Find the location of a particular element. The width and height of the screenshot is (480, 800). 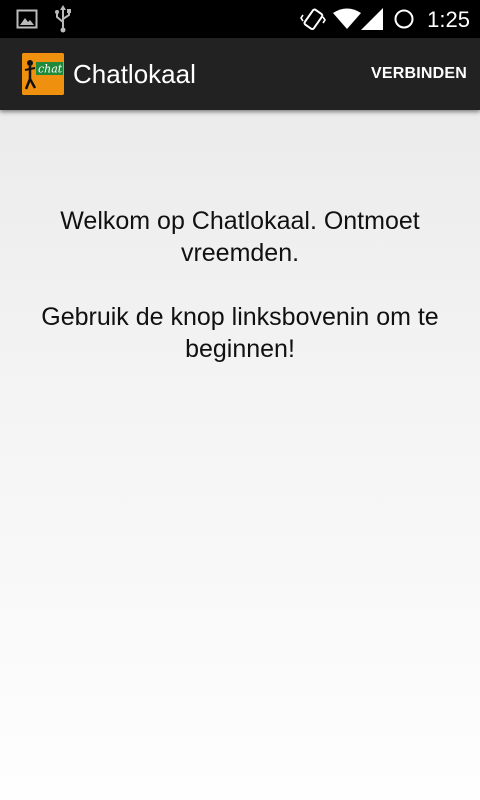

app-title: Chatlokaal is located at coordinates (134, 74).